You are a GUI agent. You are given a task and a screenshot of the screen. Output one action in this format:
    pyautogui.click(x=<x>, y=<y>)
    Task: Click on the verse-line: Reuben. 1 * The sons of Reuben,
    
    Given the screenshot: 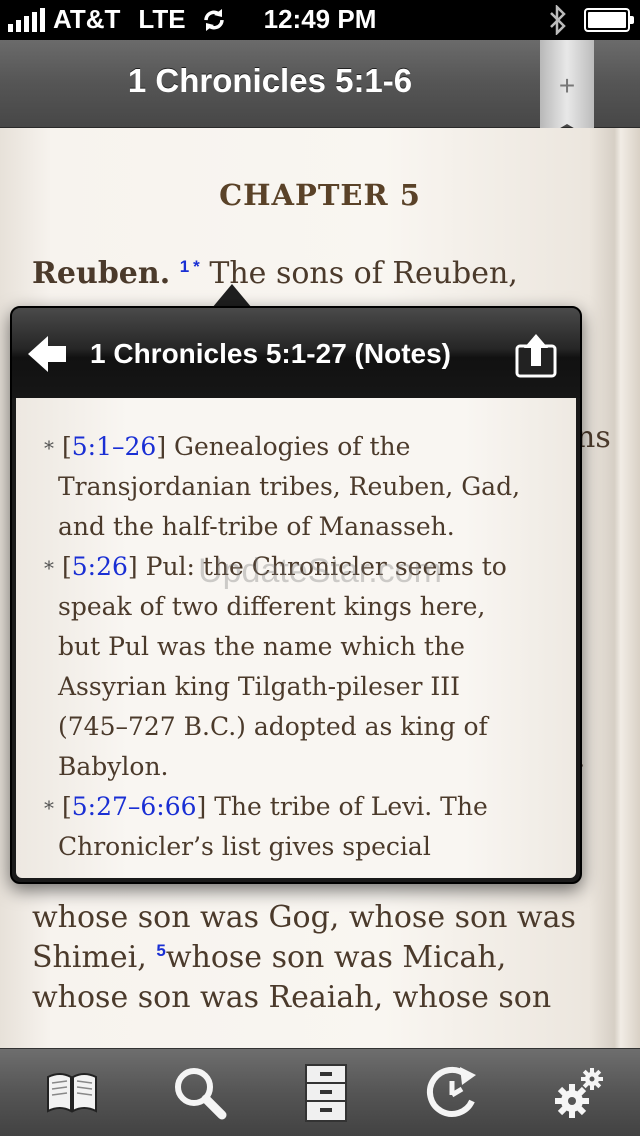 What is the action you would take?
    pyautogui.click(x=327, y=273)
    